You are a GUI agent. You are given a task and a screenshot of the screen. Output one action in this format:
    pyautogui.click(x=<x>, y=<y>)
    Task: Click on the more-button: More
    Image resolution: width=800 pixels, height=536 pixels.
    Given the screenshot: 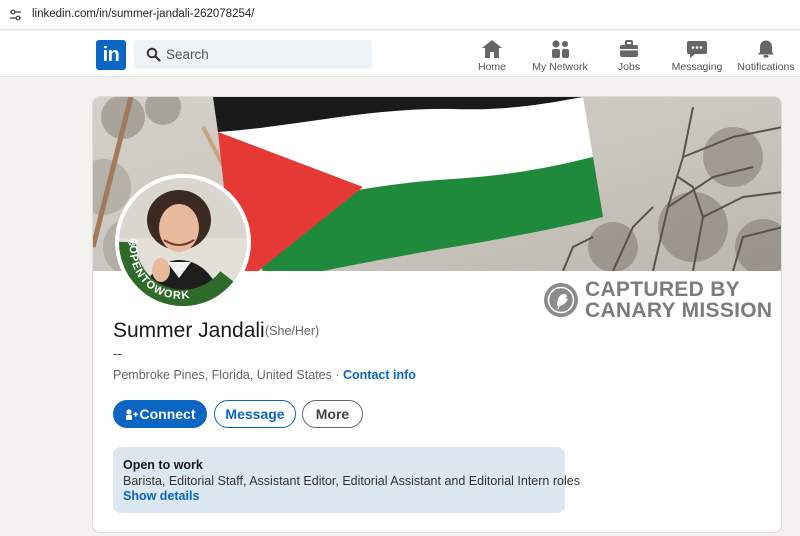 What is the action you would take?
    pyautogui.click(x=332, y=414)
    